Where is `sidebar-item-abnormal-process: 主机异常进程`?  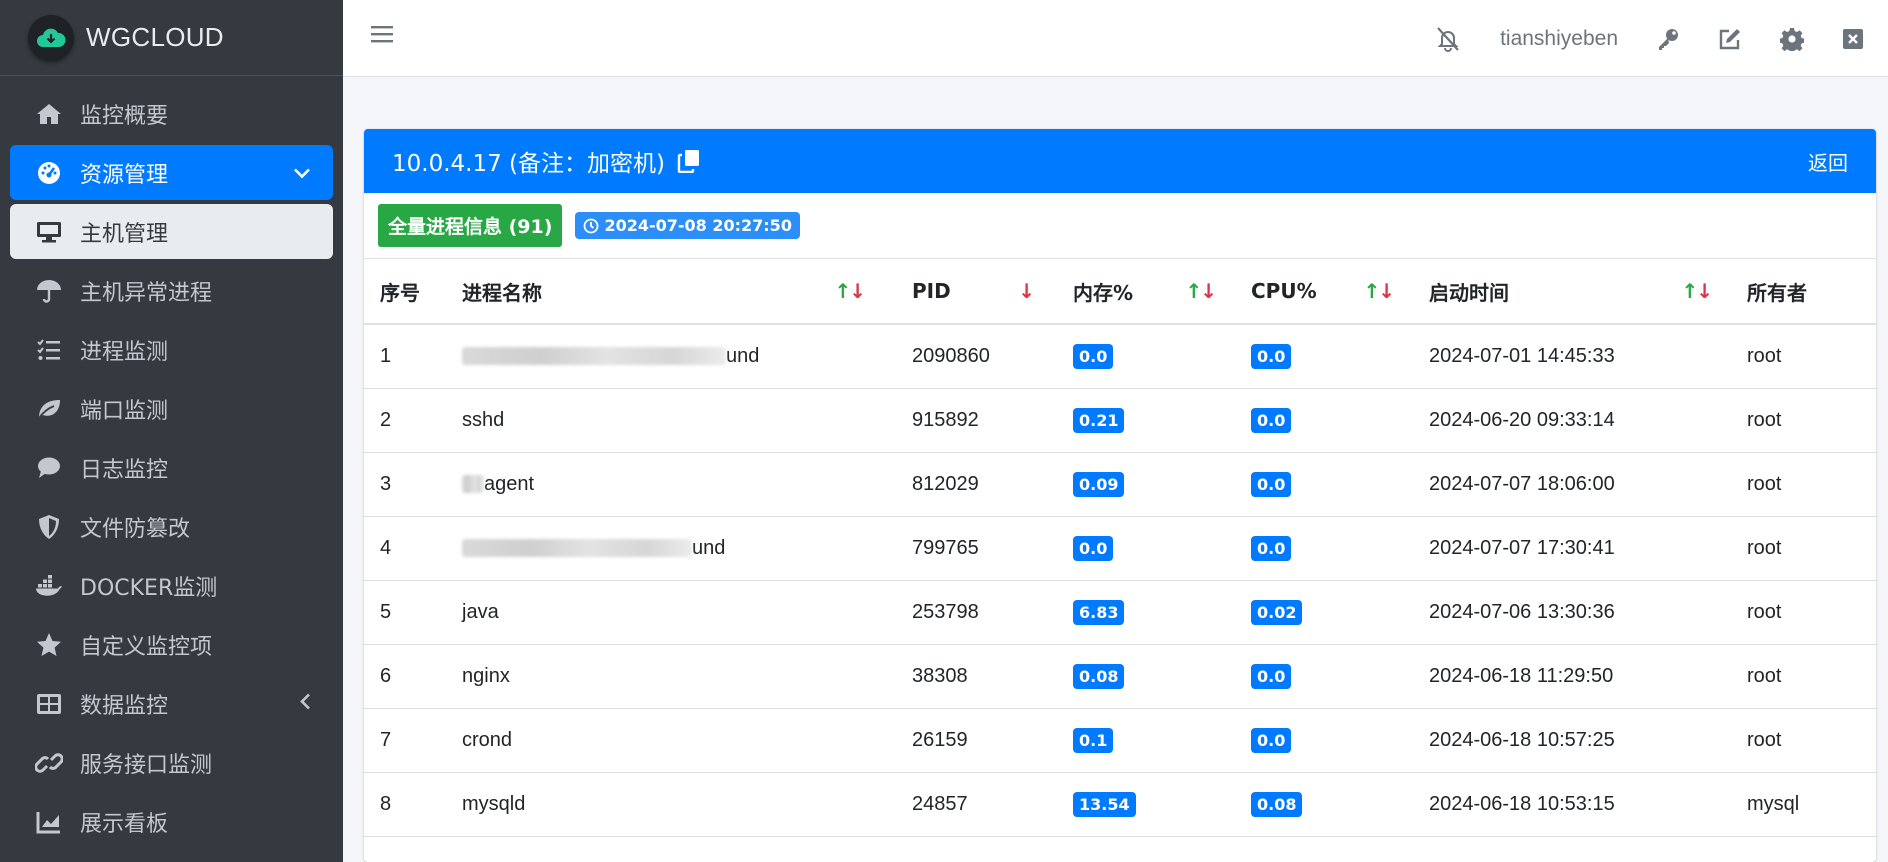
sidebar-item-abnormal-process: 主机异常进程 is located at coordinates (171, 290).